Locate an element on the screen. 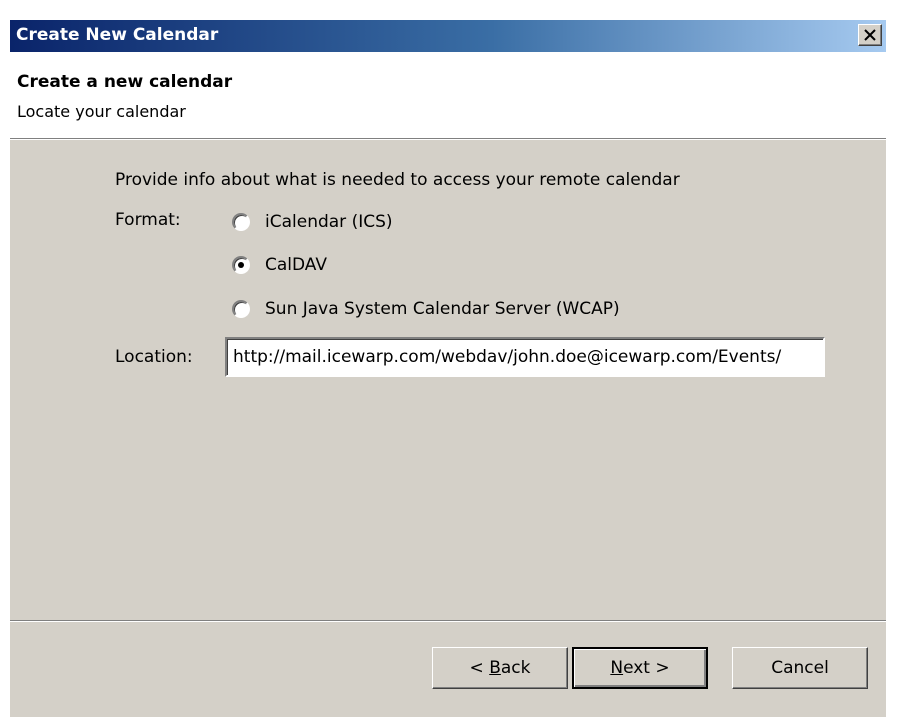 The image size is (897, 717). radio-caldav-label: CalDAV is located at coordinates (296, 265).